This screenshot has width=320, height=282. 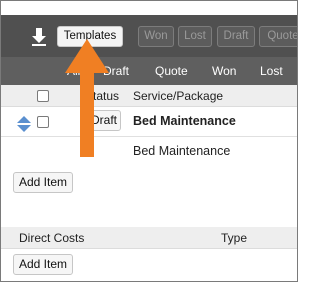 What do you see at coordinates (149, 238) in the screenshot?
I see `direct-costs-header: Direct Costs Type` at bounding box center [149, 238].